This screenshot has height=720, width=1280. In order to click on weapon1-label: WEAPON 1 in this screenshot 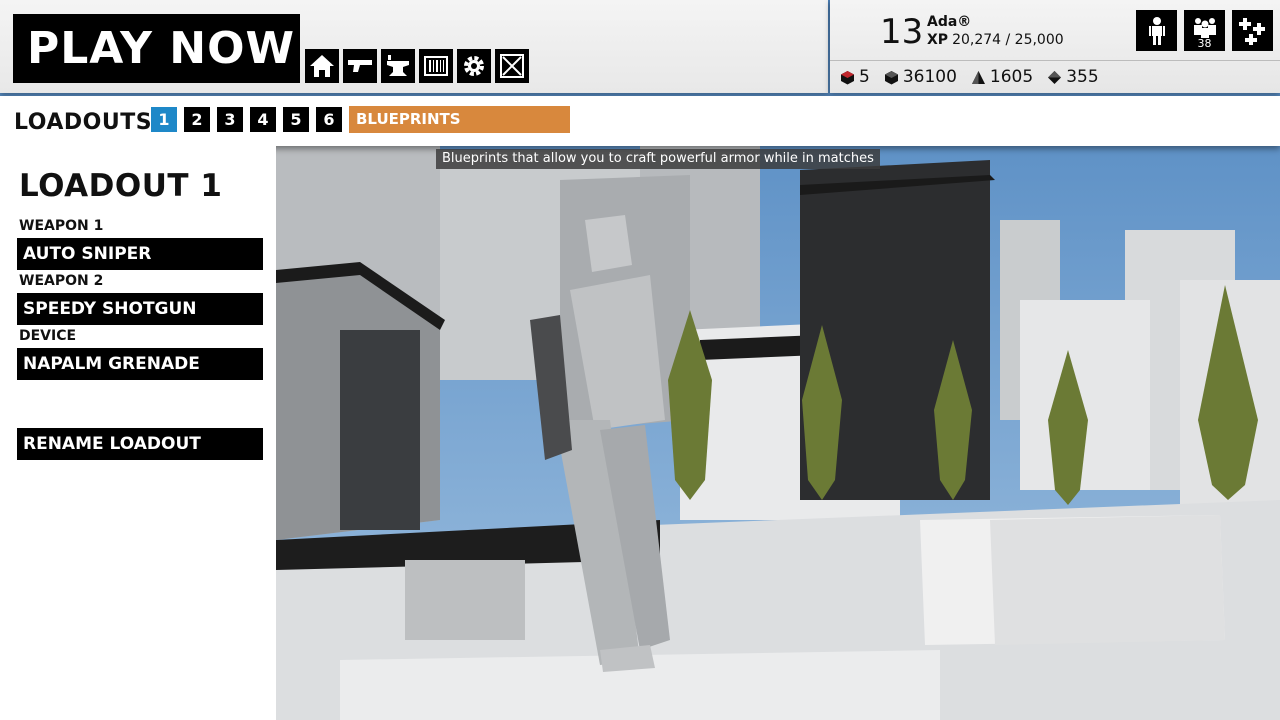, I will do `click(61, 226)`.